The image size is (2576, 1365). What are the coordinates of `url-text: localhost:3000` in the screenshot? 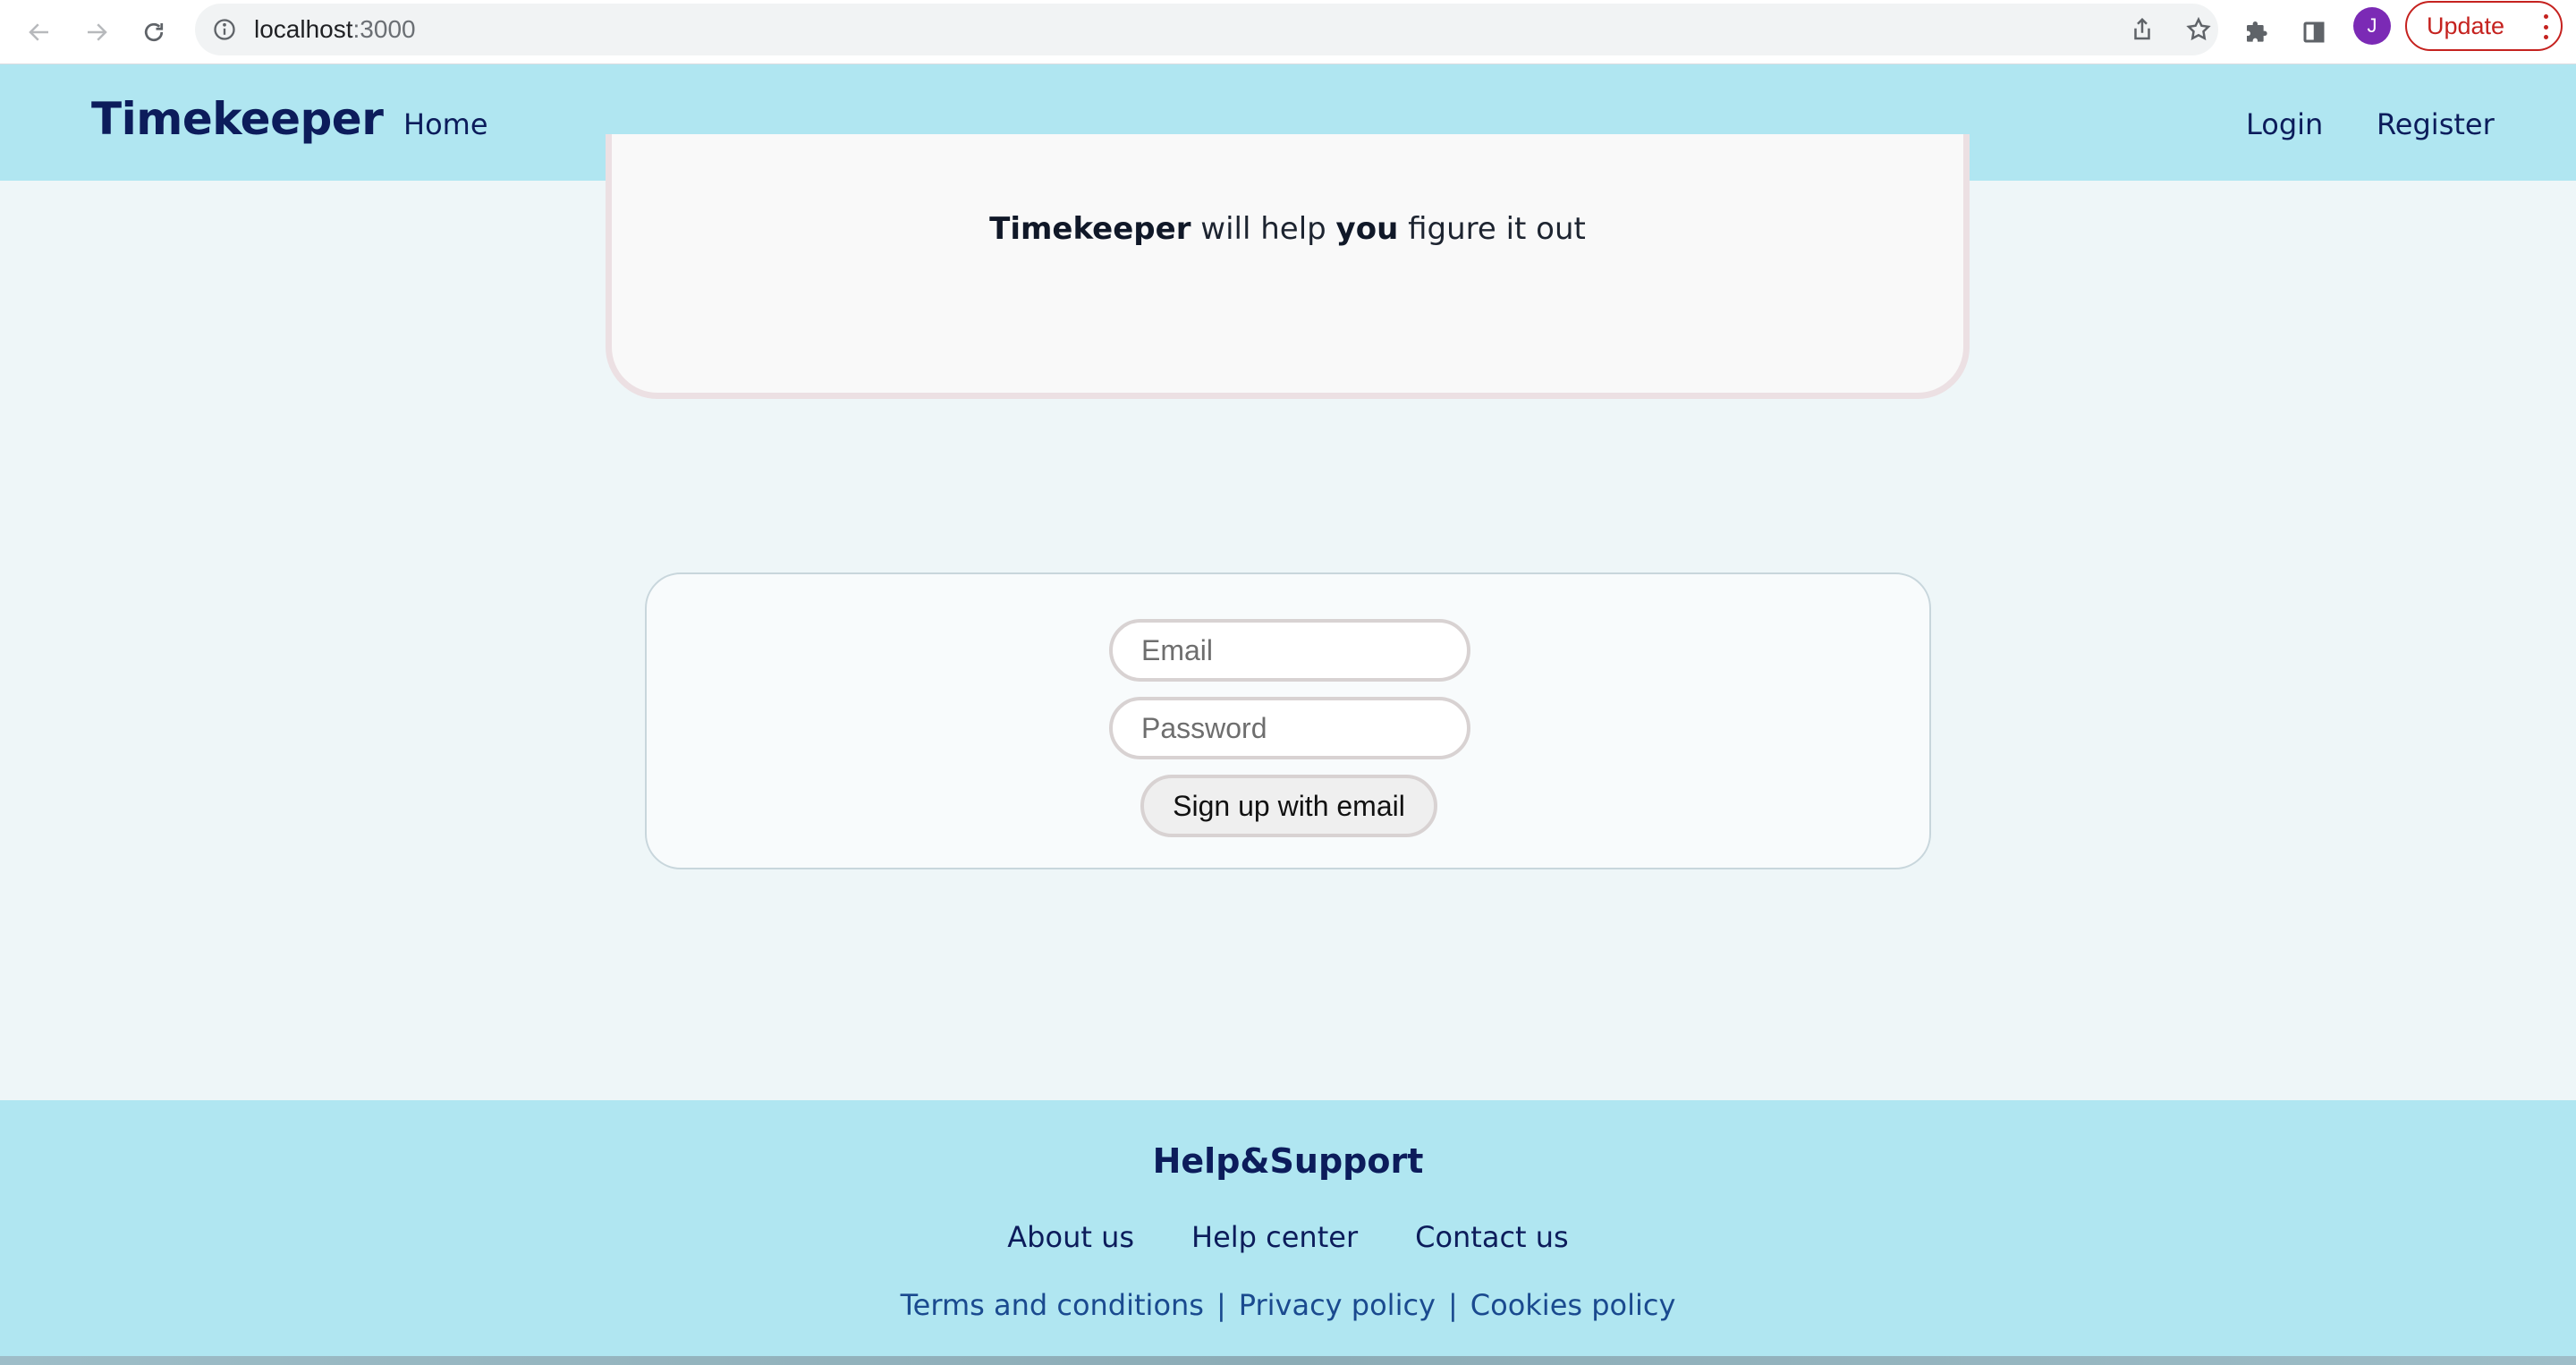 It's located at (335, 29).